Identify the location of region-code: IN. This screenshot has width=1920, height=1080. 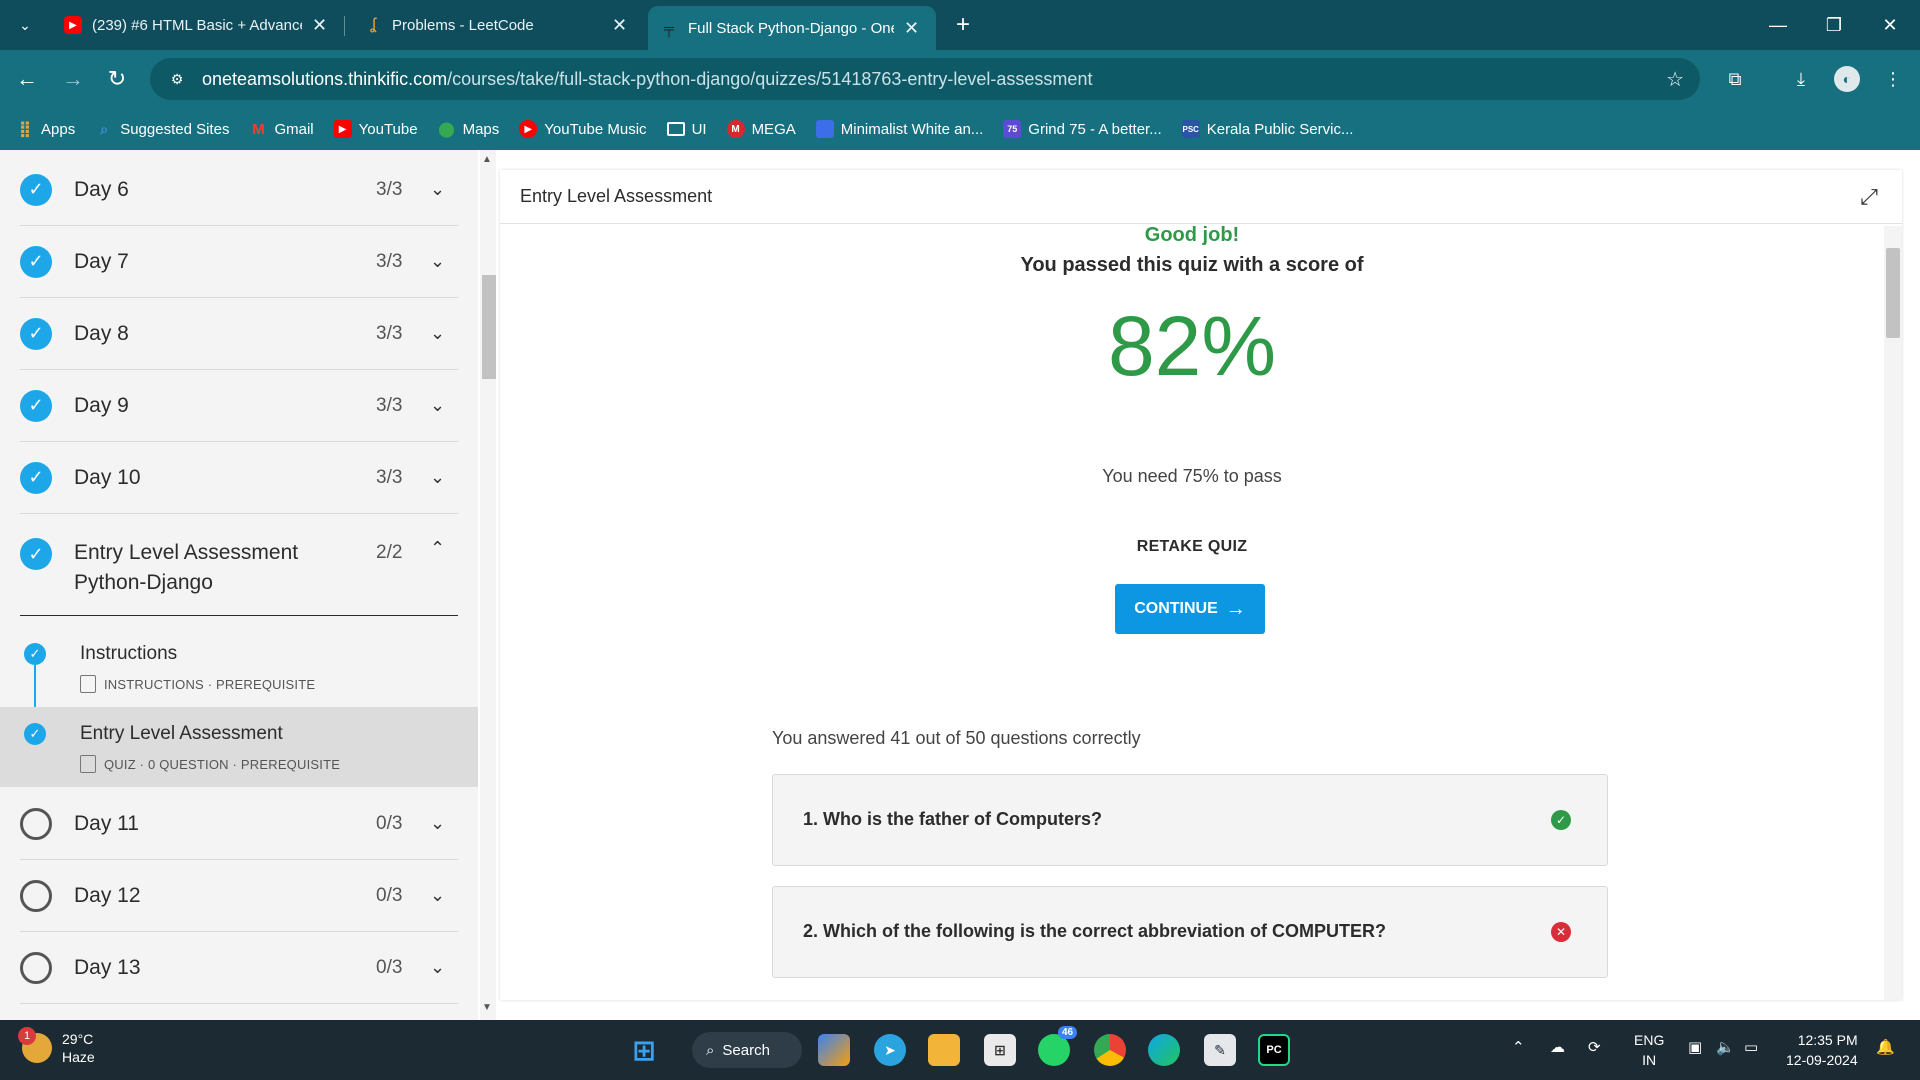
(1649, 1060).